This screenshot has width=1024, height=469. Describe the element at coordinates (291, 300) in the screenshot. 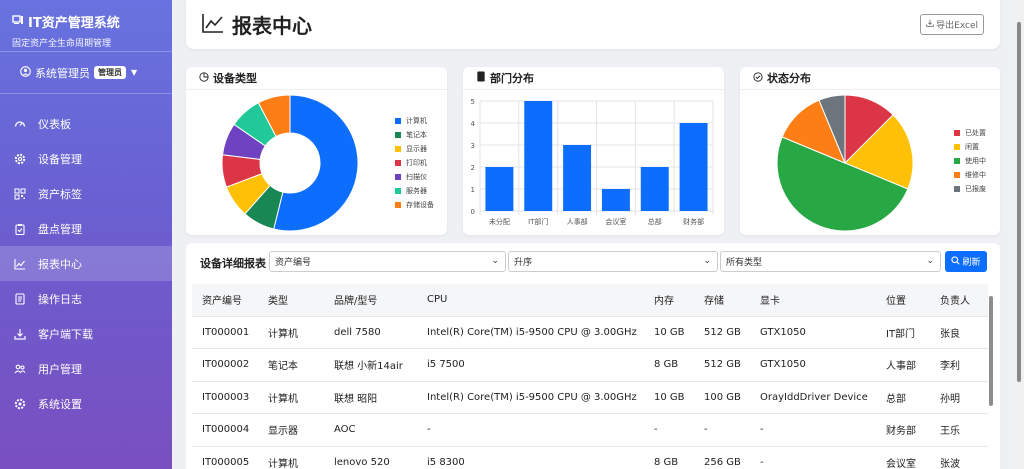

I see `column-header: 类型` at that location.